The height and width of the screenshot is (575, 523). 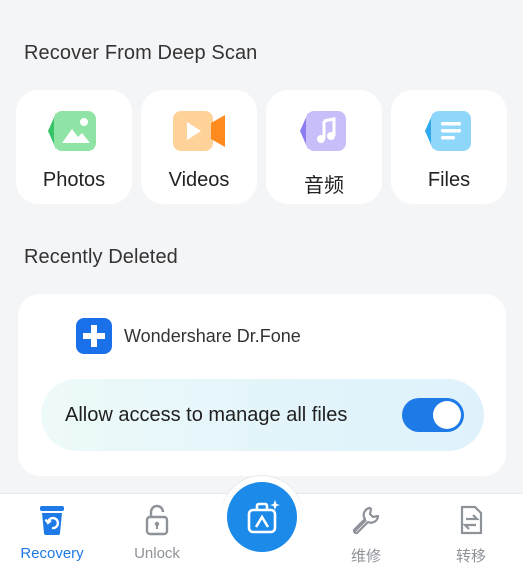 I want to click on category-label: Videos, so click(x=199, y=180).